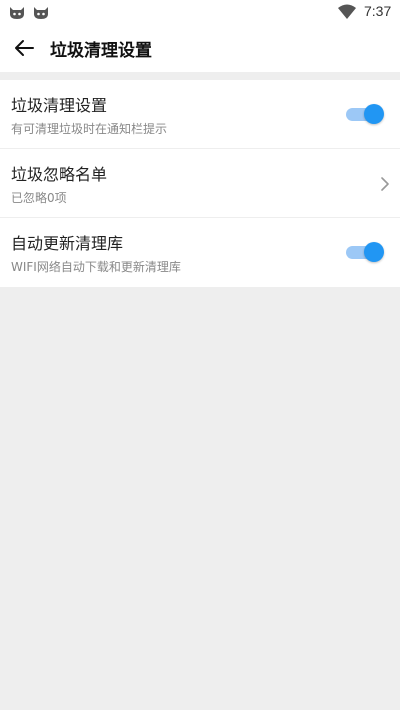 This screenshot has height=710, width=400. Describe the element at coordinates (200, 114) in the screenshot. I see `setting-row-junk-notification: 垃圾清理设置 有可清理垃圾时在通知栏提示` at that location.